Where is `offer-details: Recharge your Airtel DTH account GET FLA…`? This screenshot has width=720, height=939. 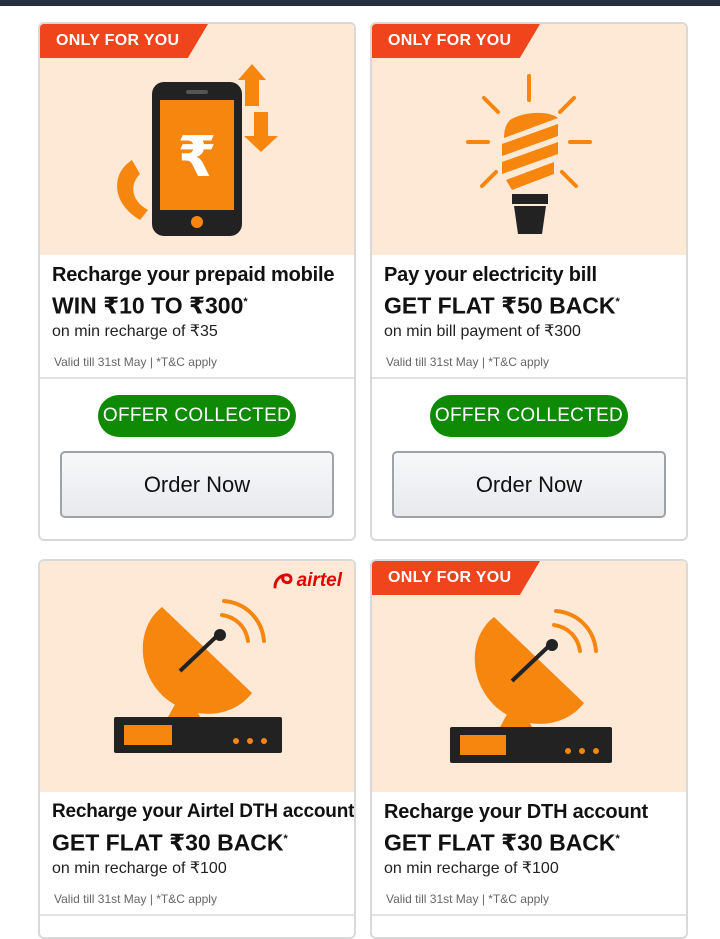
offer-details: Recharge your Airtel DTH account GET FLA… is located at coordinates (197, 854).